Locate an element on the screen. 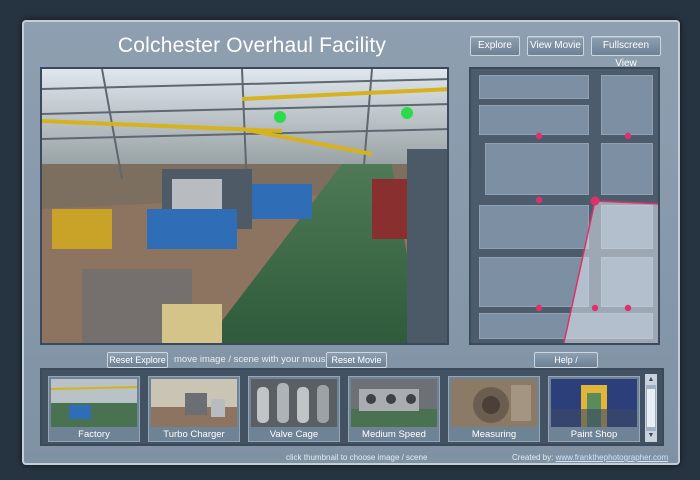 This screenshot has width=700, height=480. thumbnail-turbo-charger: Turbo Charger is located at coordinates (194, 409).